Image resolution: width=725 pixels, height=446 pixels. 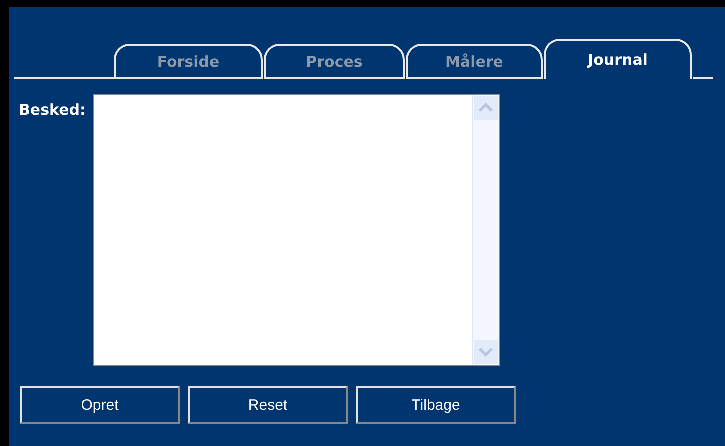 I want to click on button: Reset, so click(x=268, y=405).